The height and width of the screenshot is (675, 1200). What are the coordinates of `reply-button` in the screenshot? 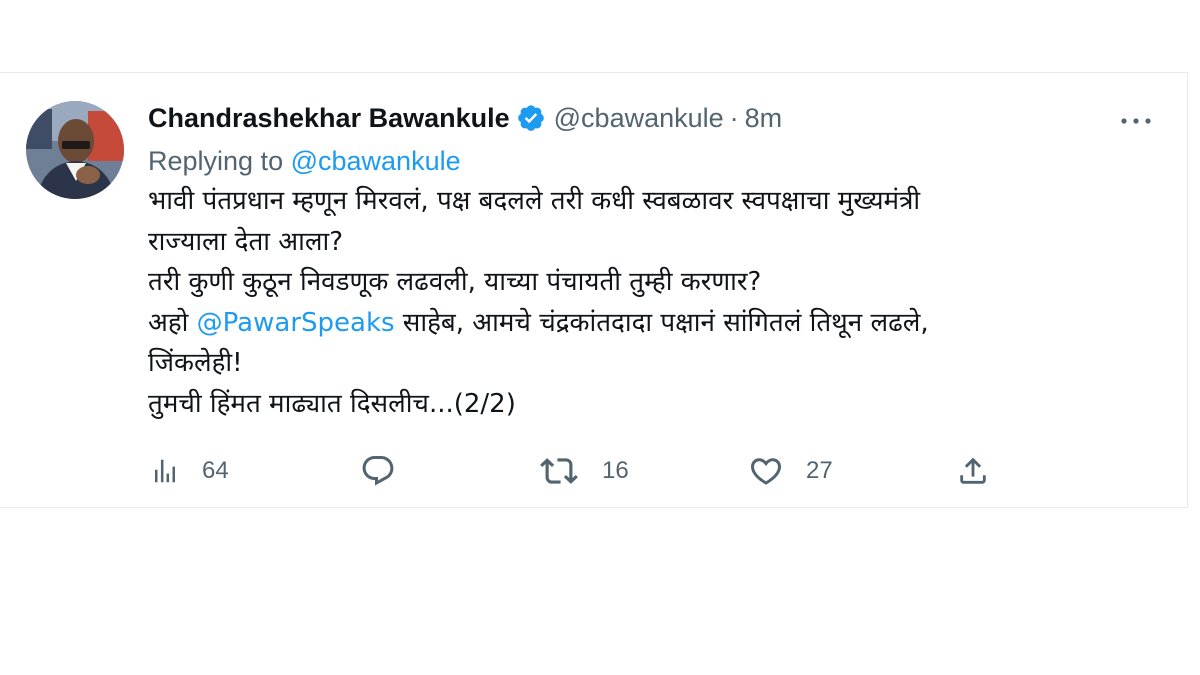 It's located at (389, 471).